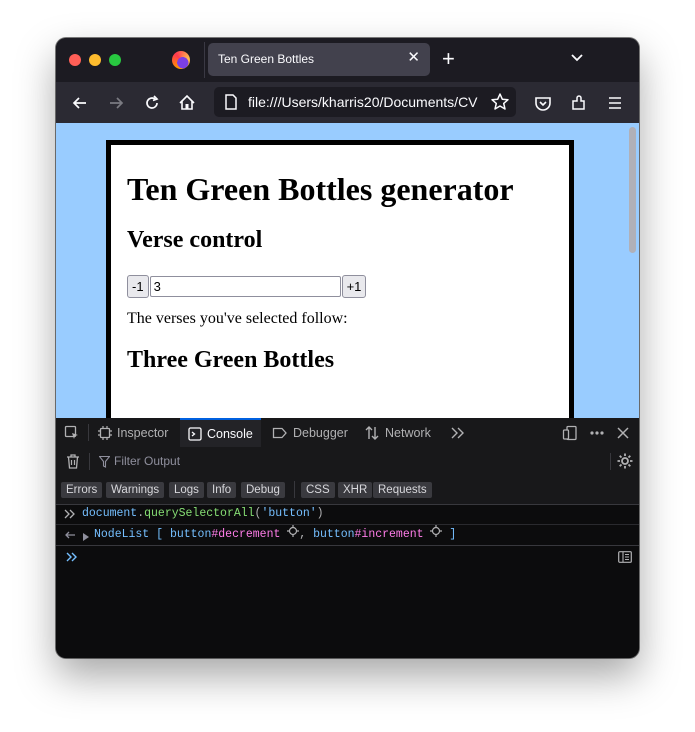  Describe the element at coordinates (230, 433) in the screenshot. I see `tab-console-label: Console` at that location.